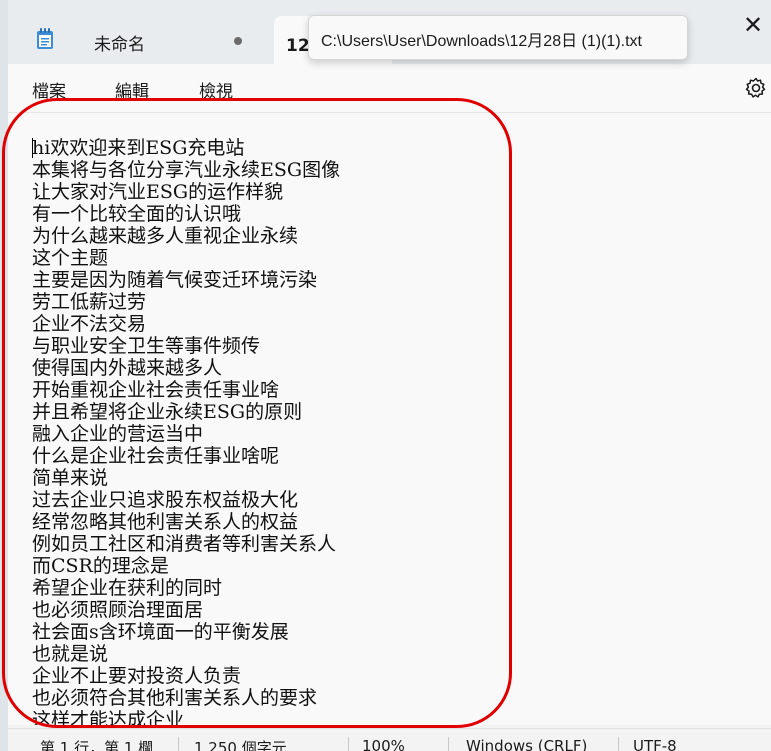  I want to click on status-position: 第 1 行，第 1 欄, so click(97, 745).